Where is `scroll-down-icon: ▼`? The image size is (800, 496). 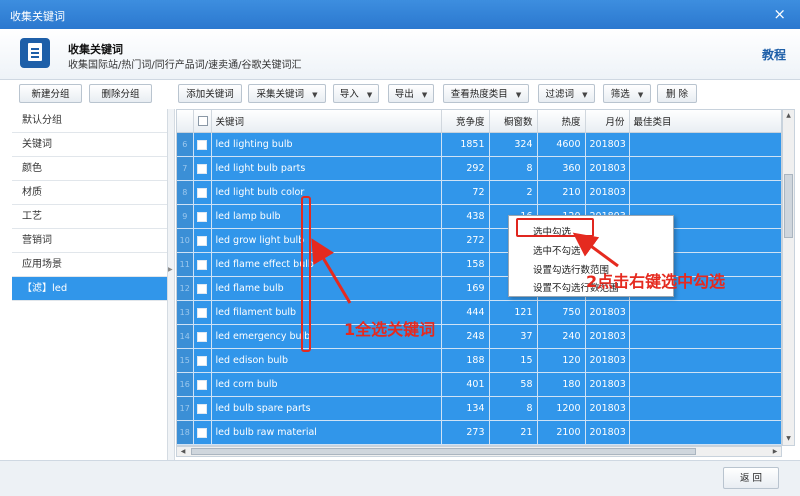
scroll-down-icon: ▼ is located at coordinates (788, 439).